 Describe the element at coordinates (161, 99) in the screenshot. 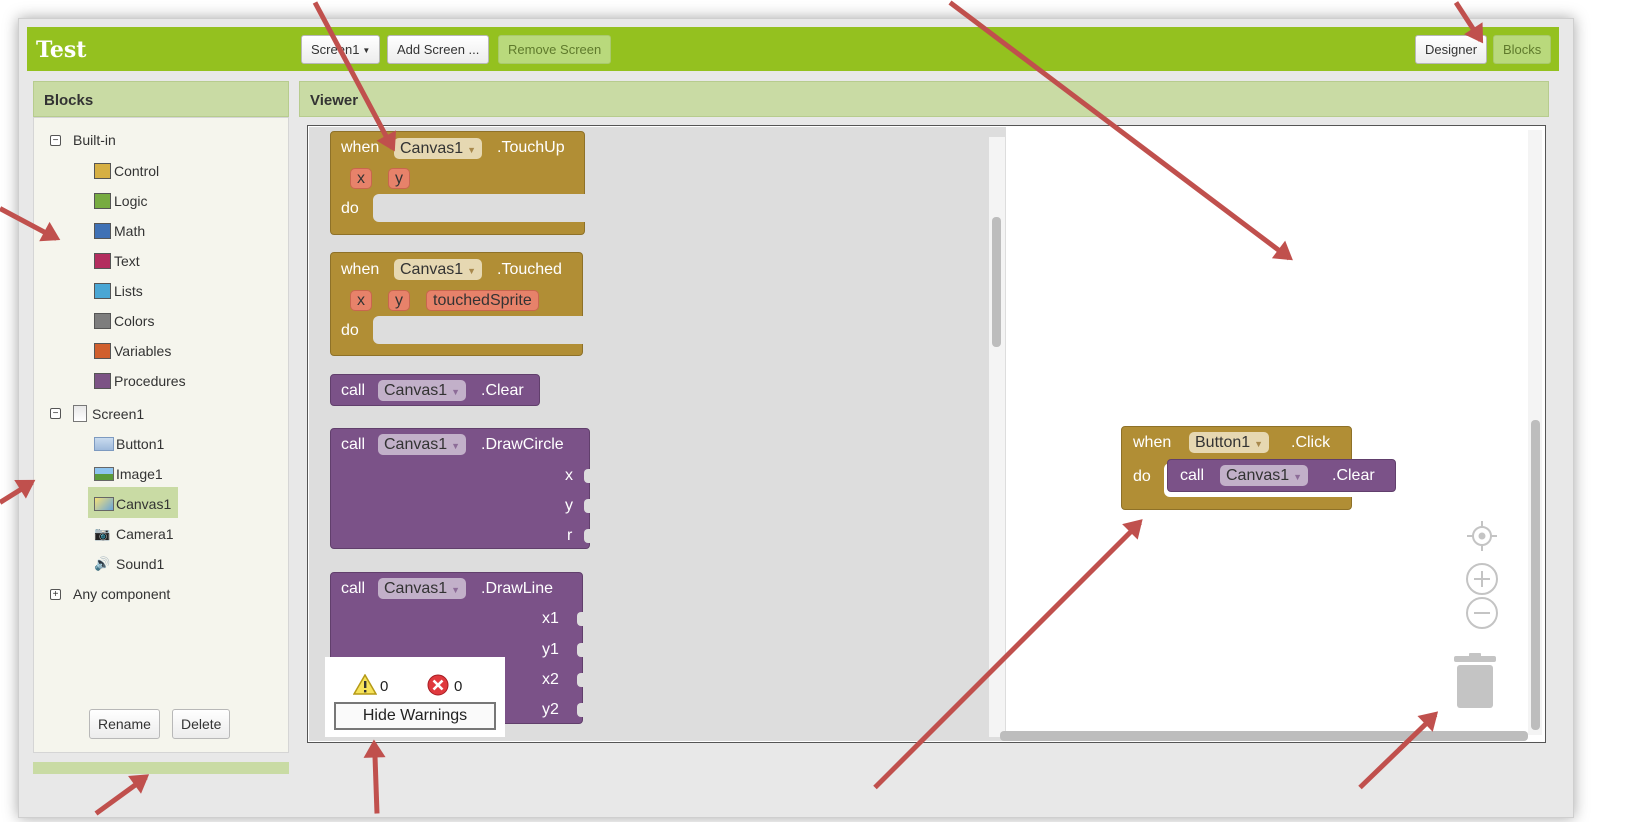

I see `blocks-panel-header: Blocks` at that location.